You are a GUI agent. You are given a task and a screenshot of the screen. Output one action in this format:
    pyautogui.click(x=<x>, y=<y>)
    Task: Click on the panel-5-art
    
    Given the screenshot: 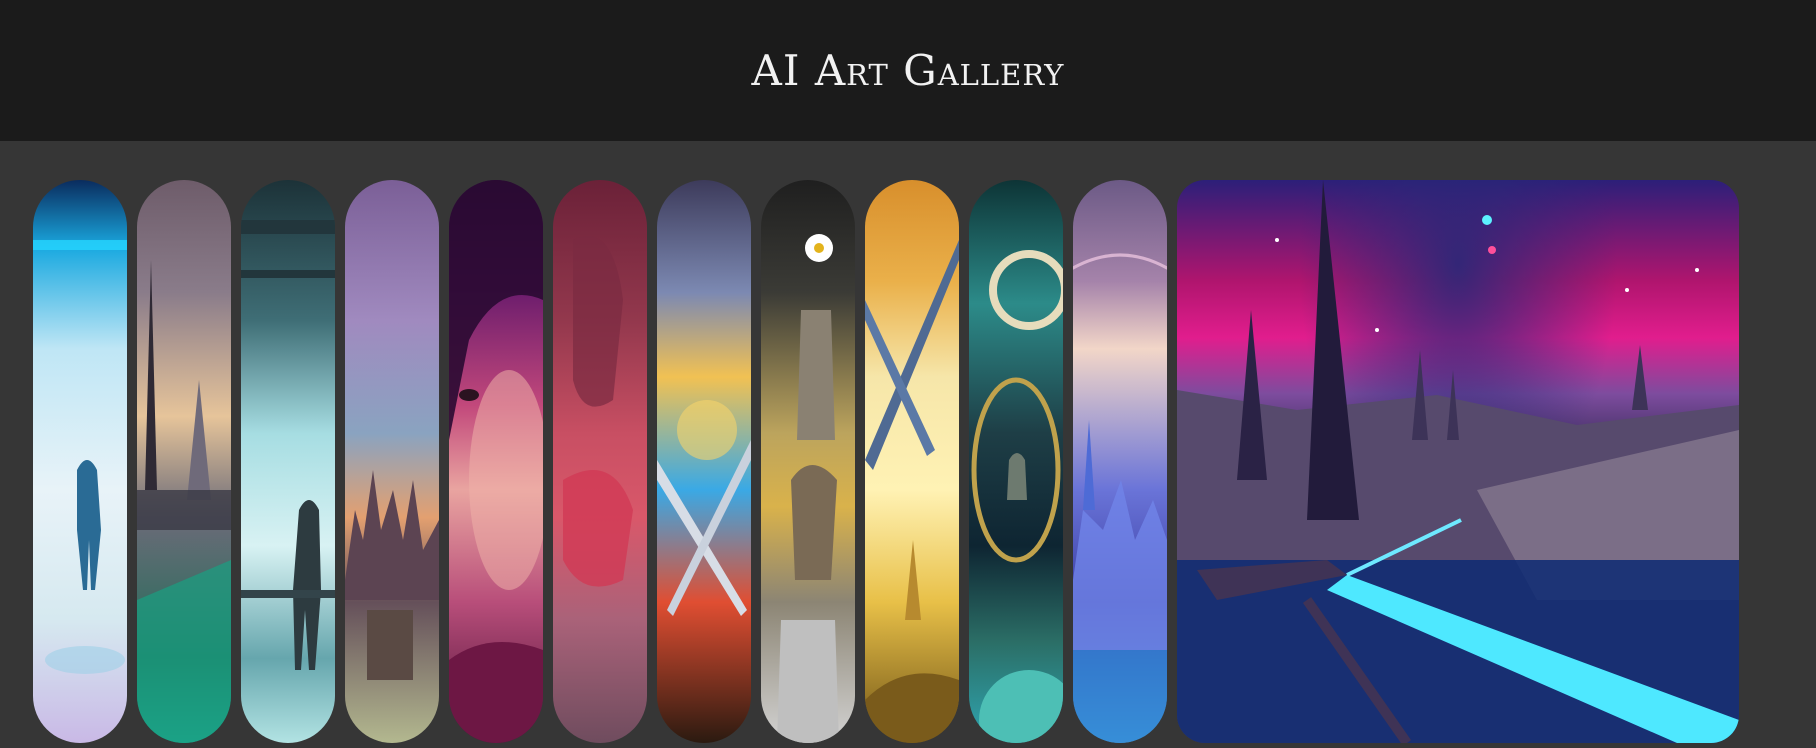 What is the action you would take?
    pyautogui.click(x=496, y=461)
    